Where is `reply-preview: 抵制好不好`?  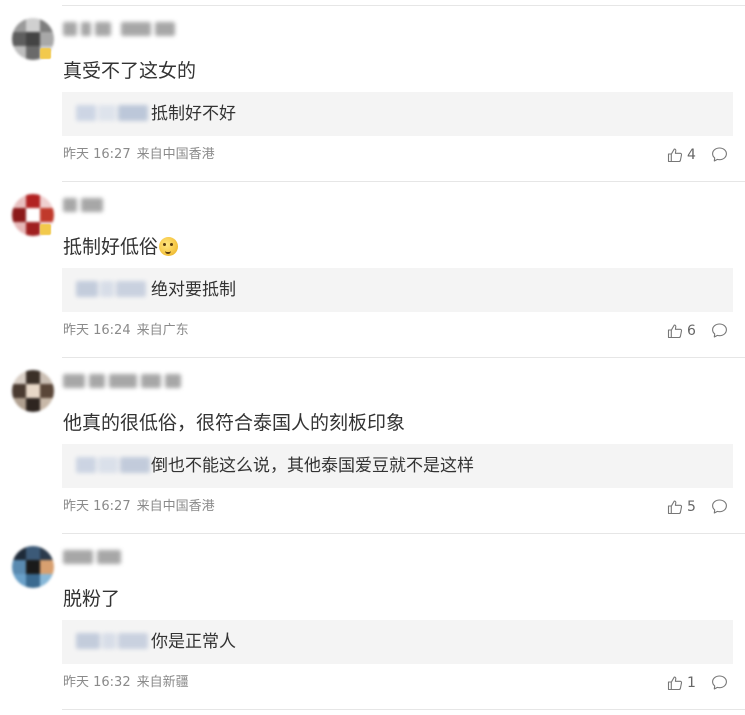 reply-preview: 抵制好不好 is located at coordinates (397, 114).